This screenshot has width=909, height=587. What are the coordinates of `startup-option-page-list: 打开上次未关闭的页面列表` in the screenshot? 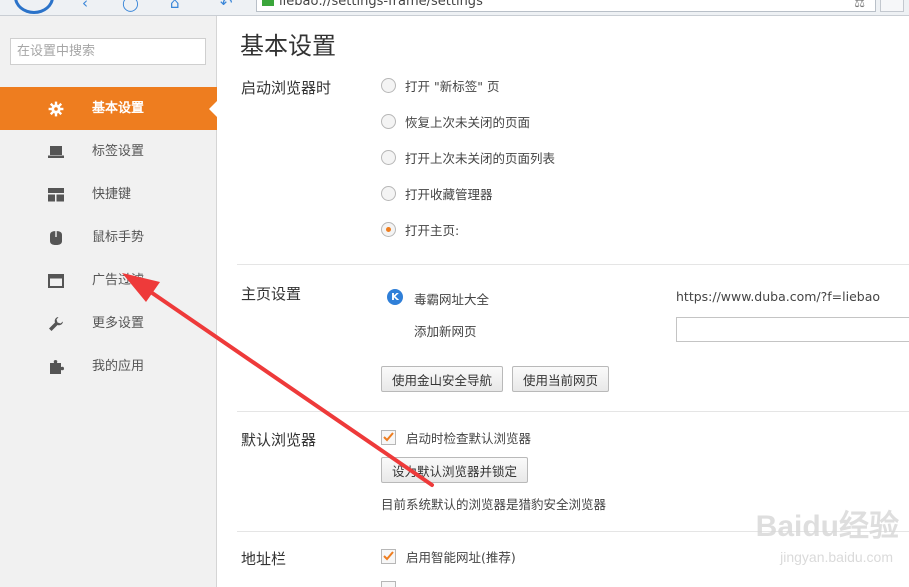 It's located at (468, 157).